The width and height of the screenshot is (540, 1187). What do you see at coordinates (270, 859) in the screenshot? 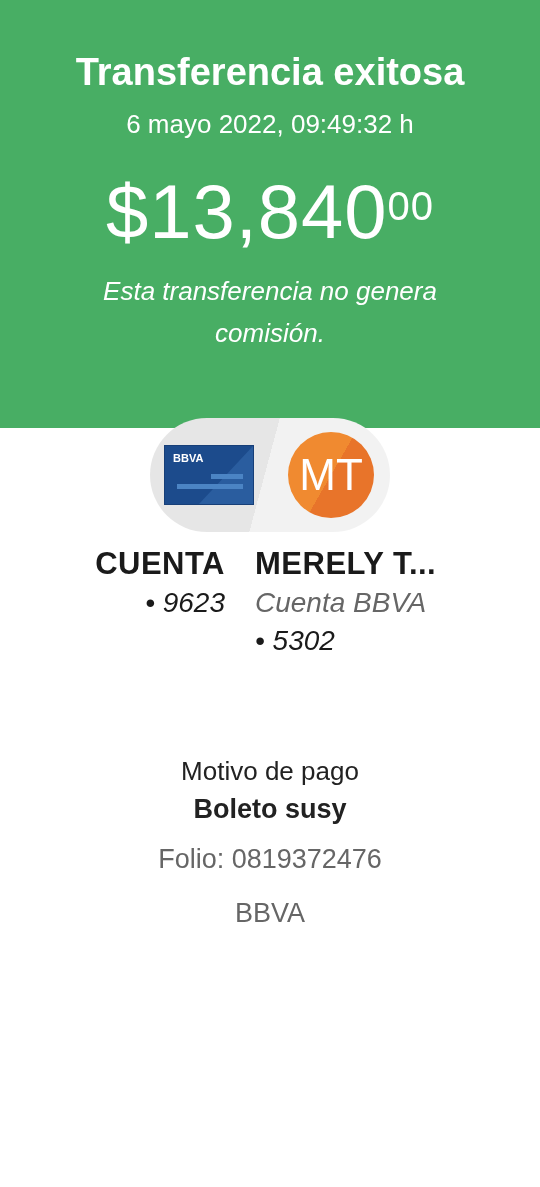
I see `folio-number: Folio: 0819372476` at bounding box center [270, 859].